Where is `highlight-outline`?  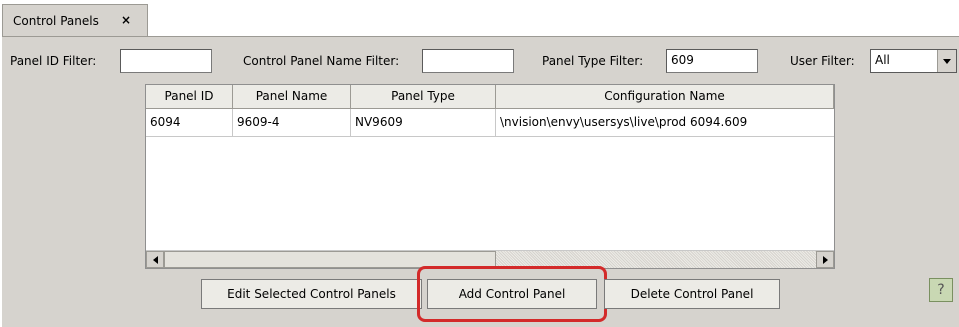
highlight-outline is located at coordinates (512, 294).